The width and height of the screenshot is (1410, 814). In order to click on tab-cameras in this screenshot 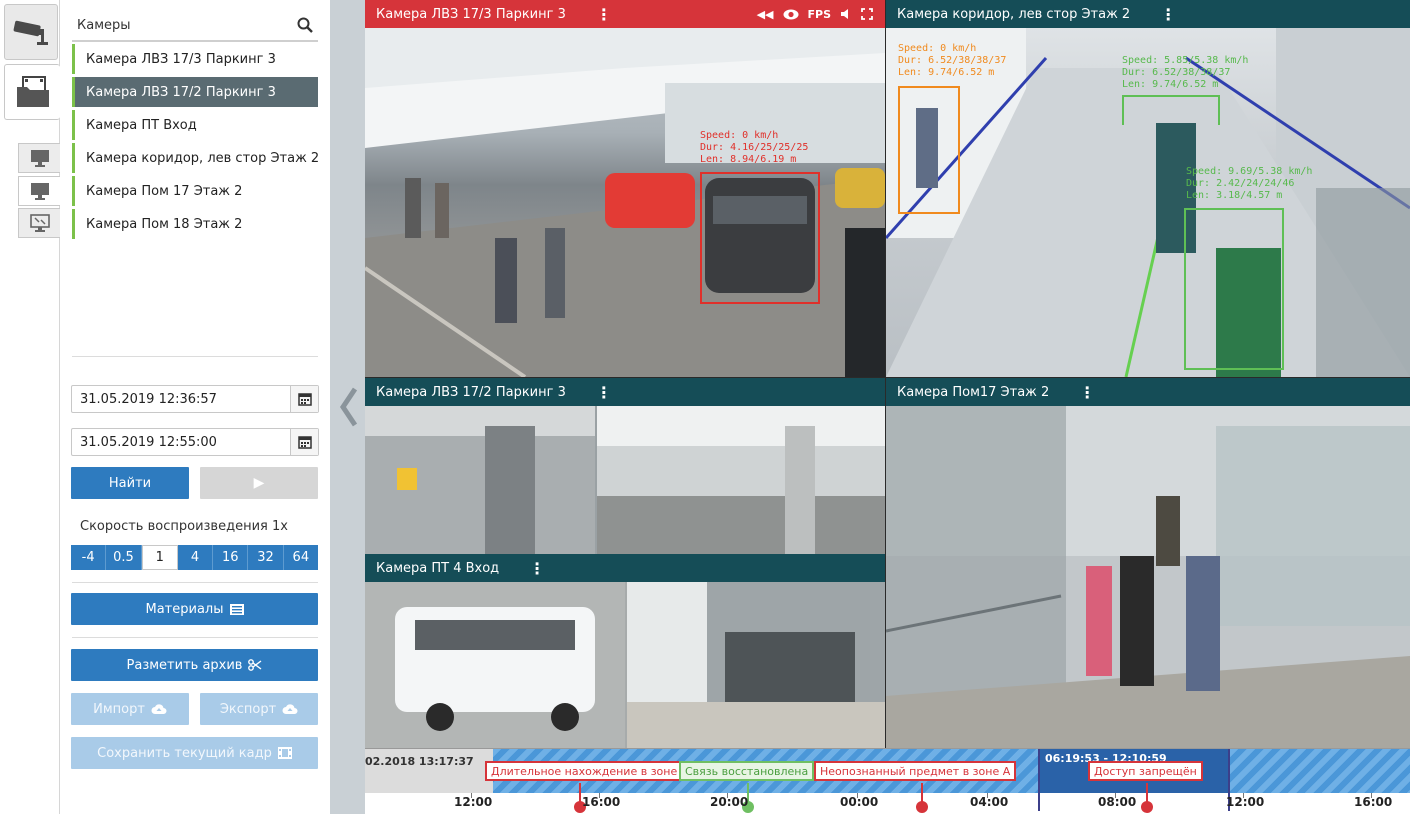, I will do `click(31, 32)`.